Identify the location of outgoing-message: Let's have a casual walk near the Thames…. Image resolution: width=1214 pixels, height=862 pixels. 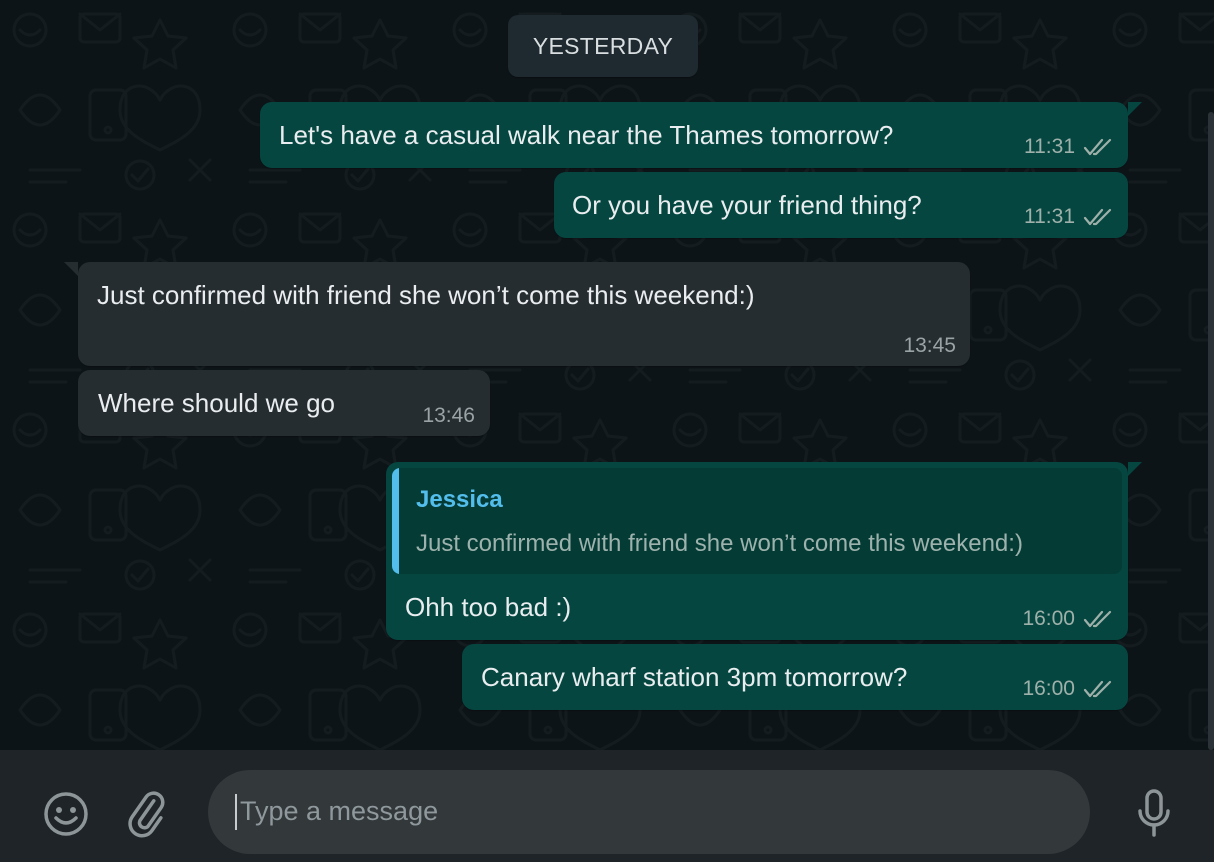
(701, 135).